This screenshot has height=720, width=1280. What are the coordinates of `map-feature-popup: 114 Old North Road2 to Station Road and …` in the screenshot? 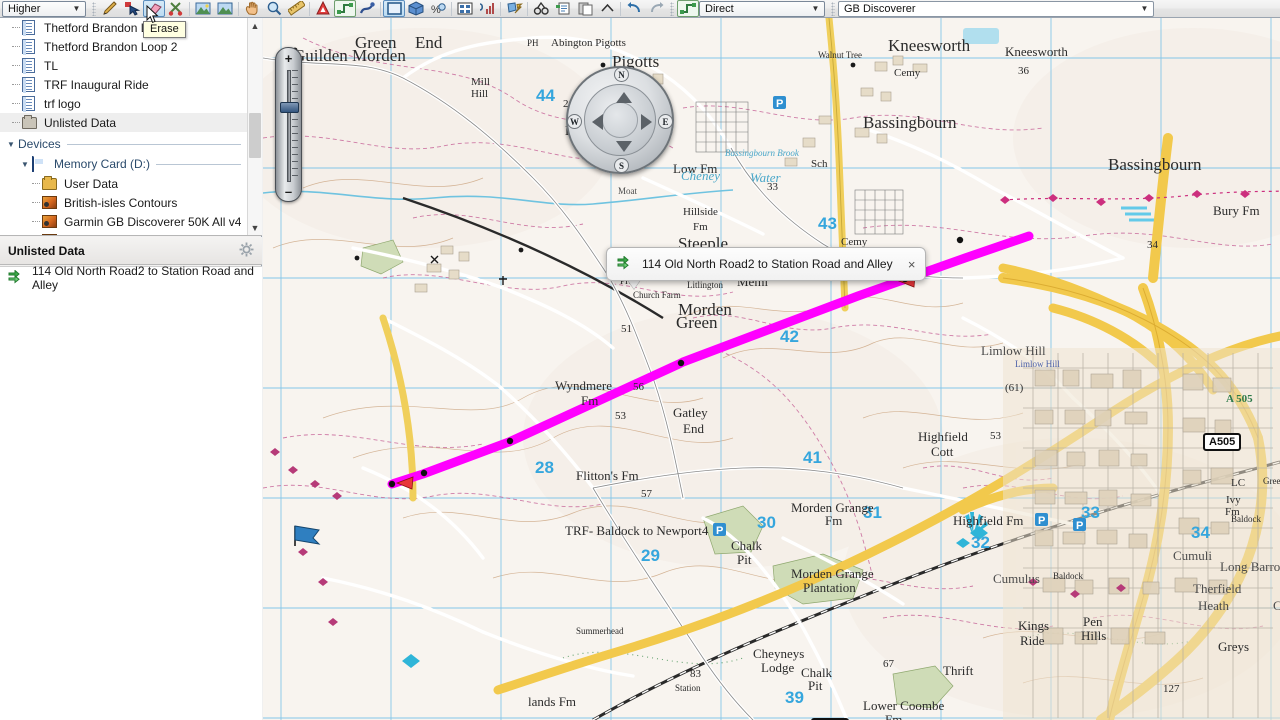 It's located at (766, 264).